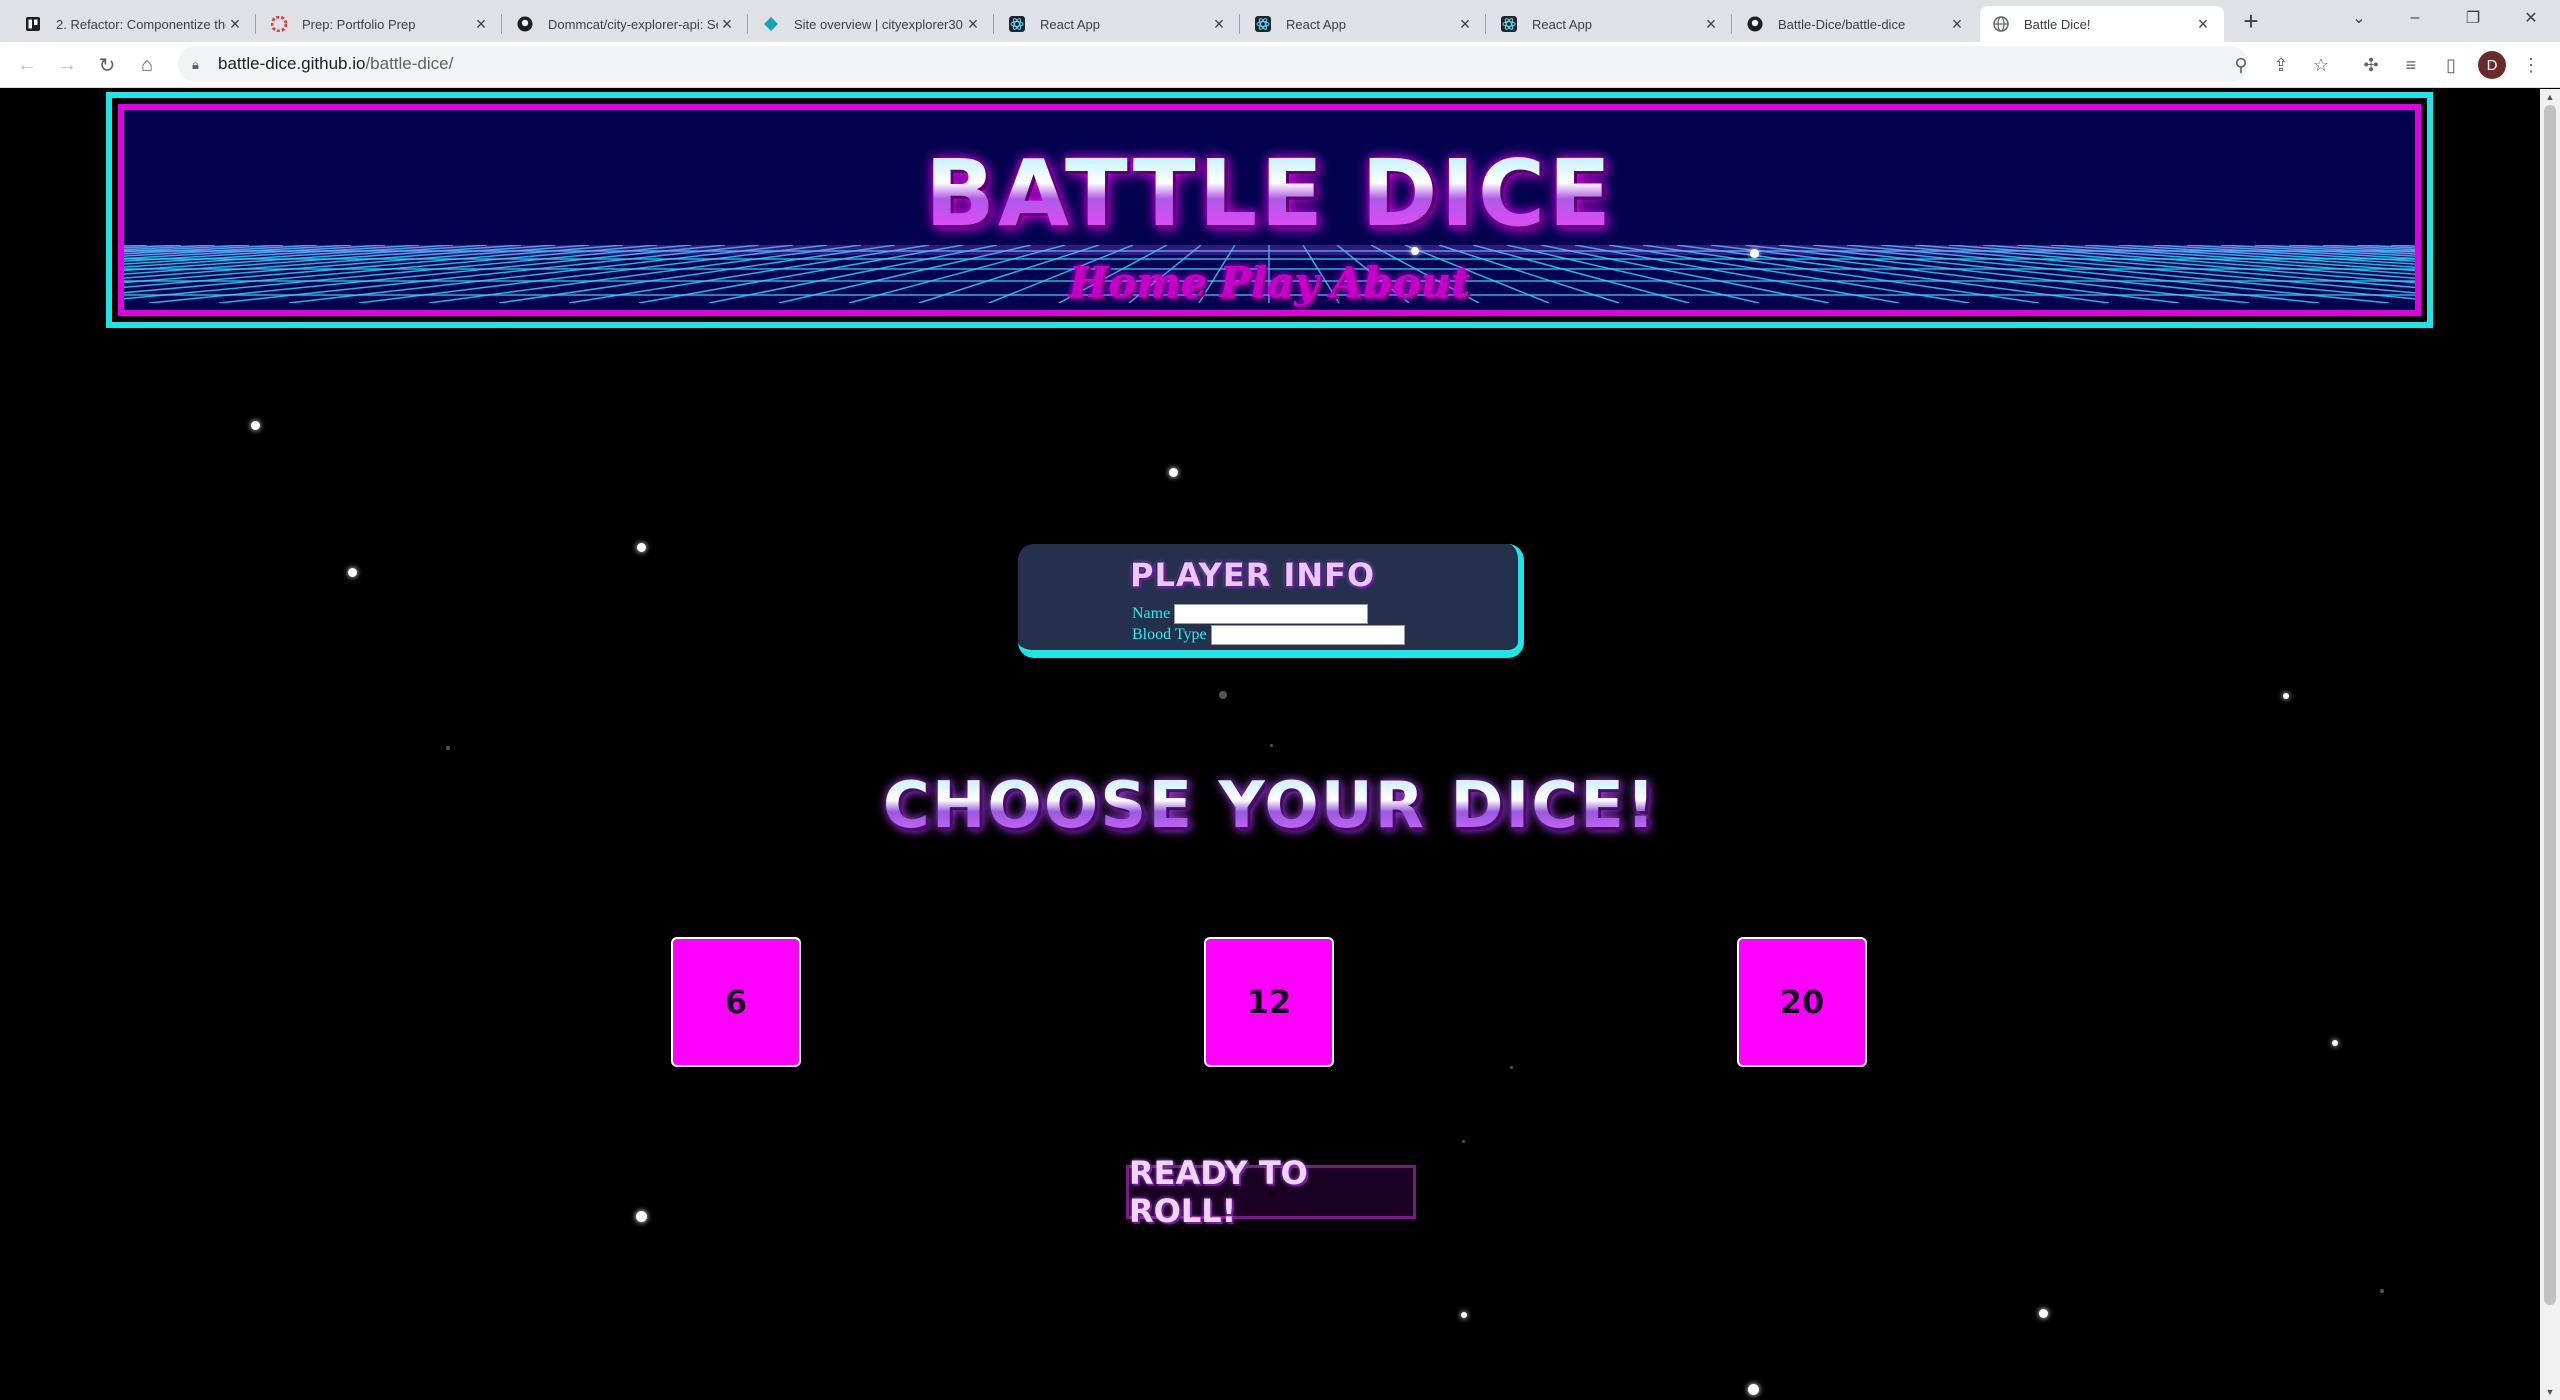 The width and height of the screenshot is (2560, 1400). What do you see at coordinates (1842, 24) in the screenshot?
I see `tab-label: Battle-Dice/battle-dice` at bounding box center [1842, 24].